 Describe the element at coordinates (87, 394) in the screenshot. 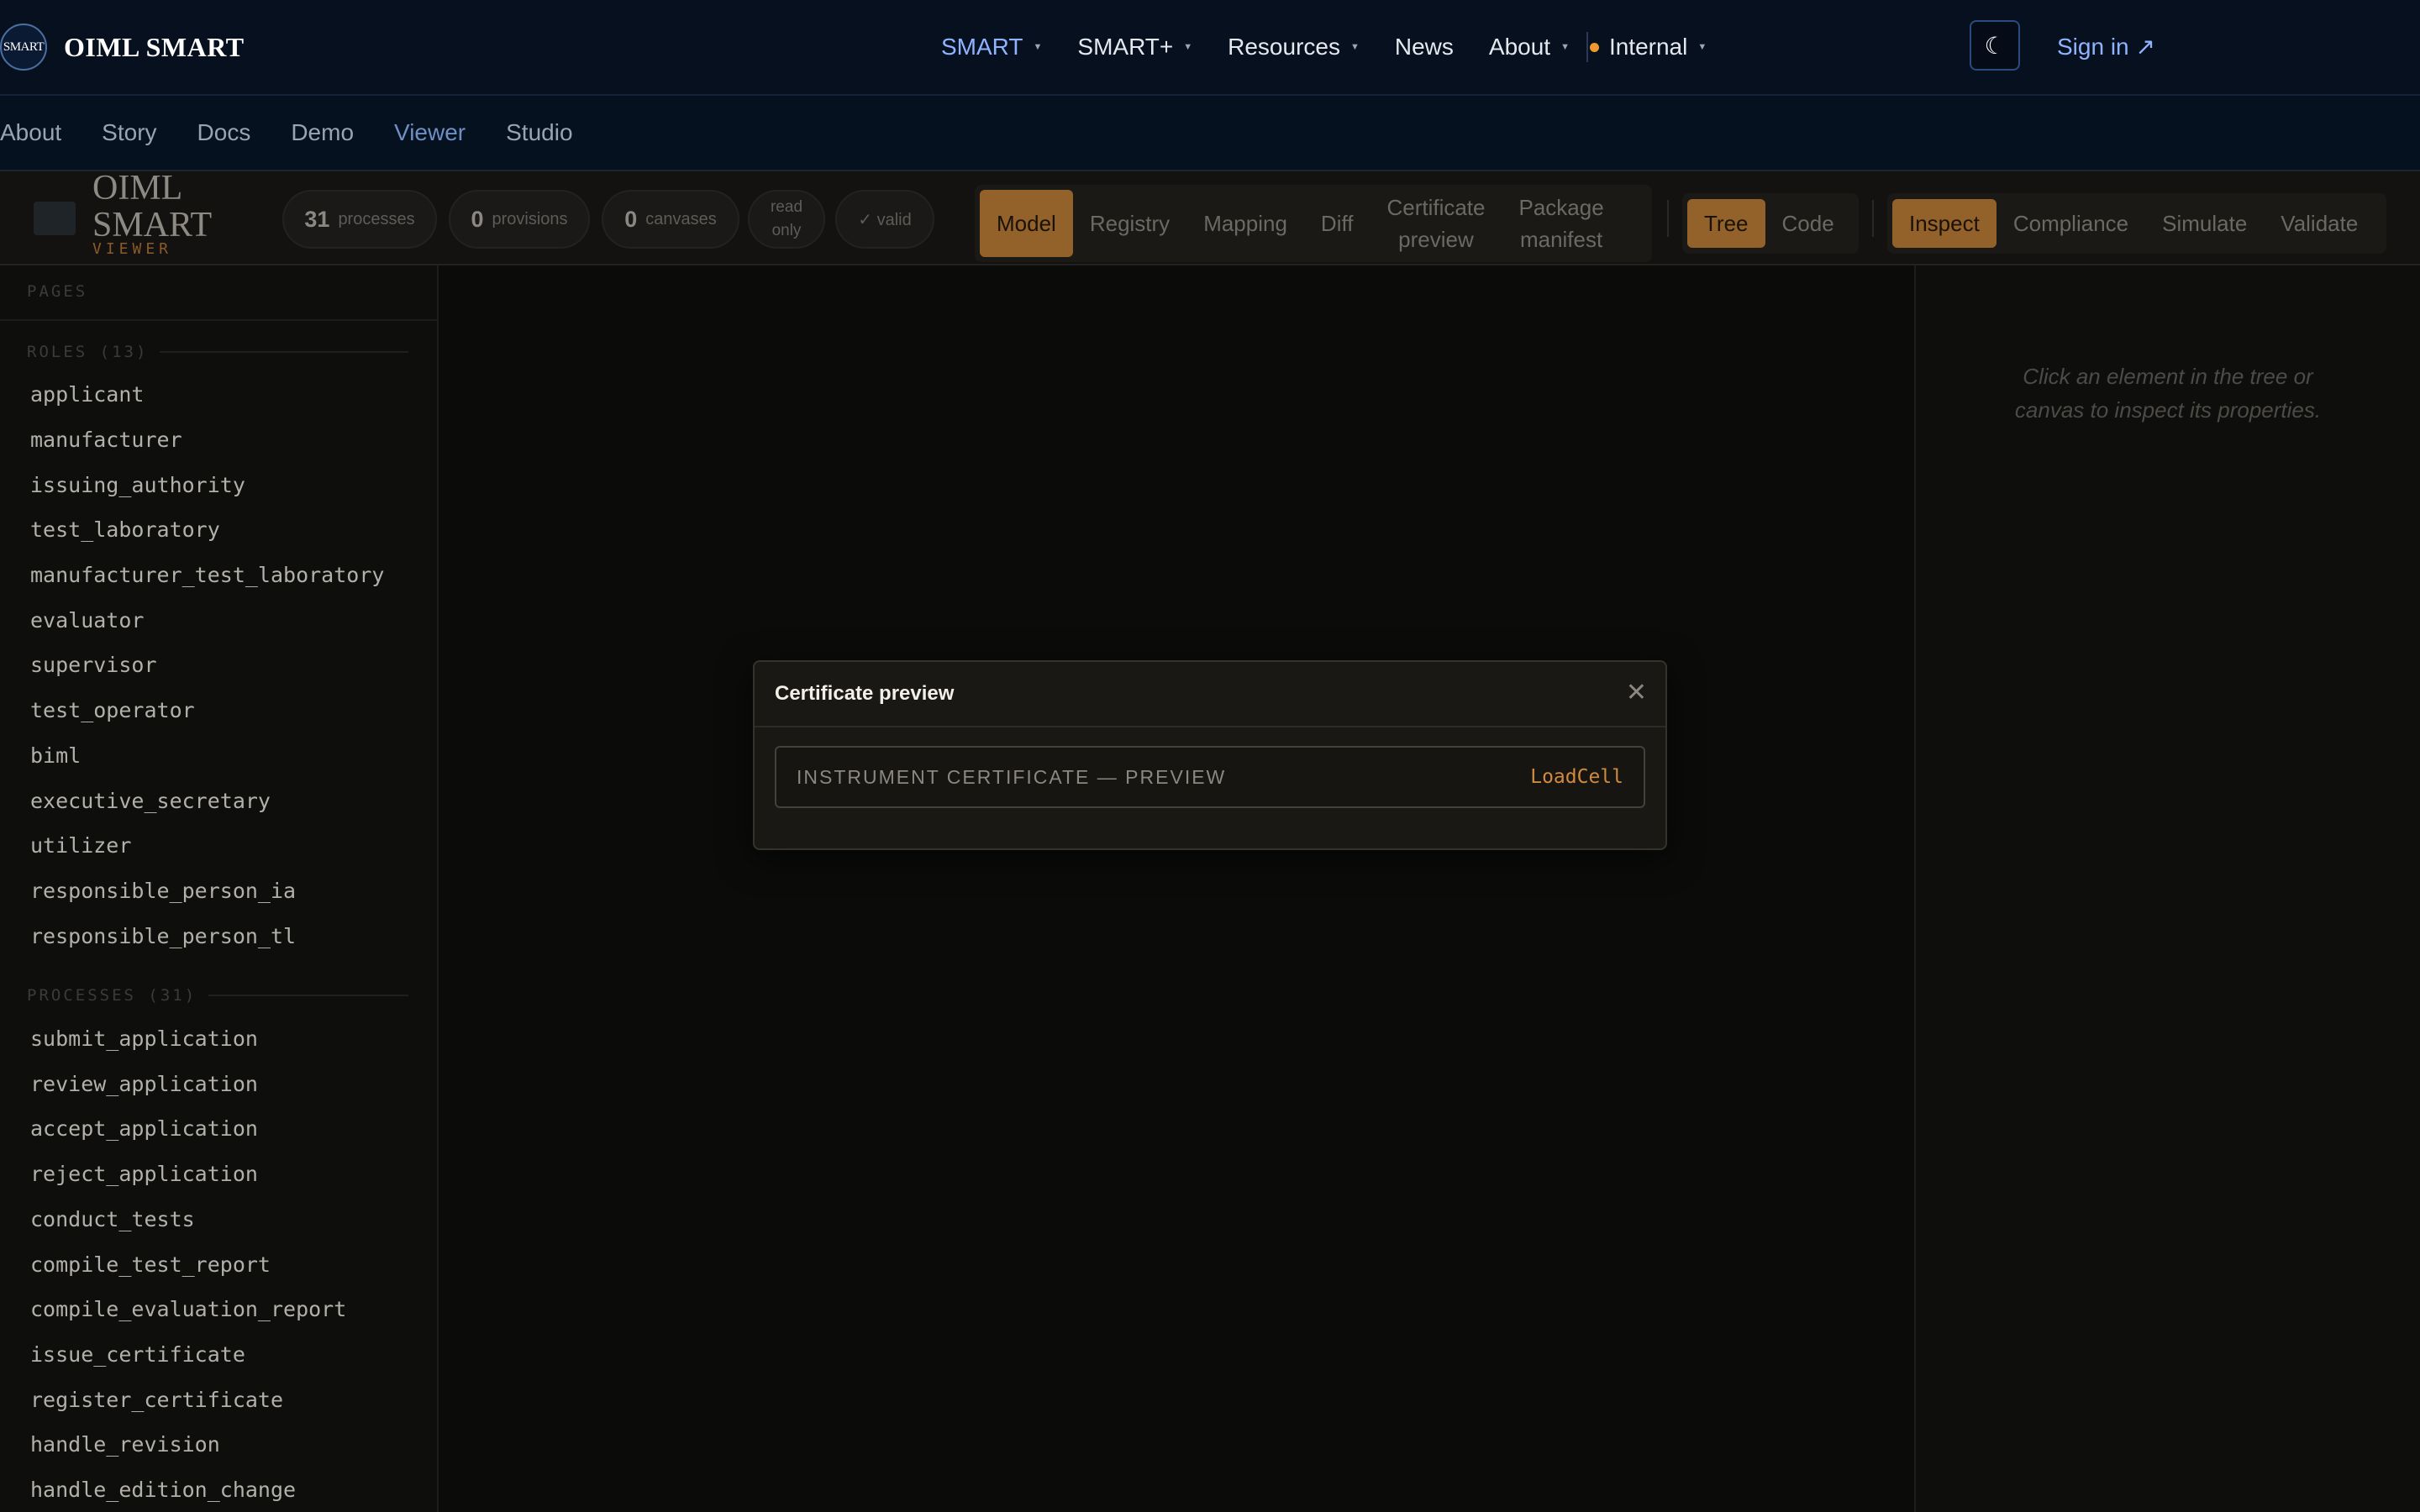

I see `tree-item-role: applicant` at that location.